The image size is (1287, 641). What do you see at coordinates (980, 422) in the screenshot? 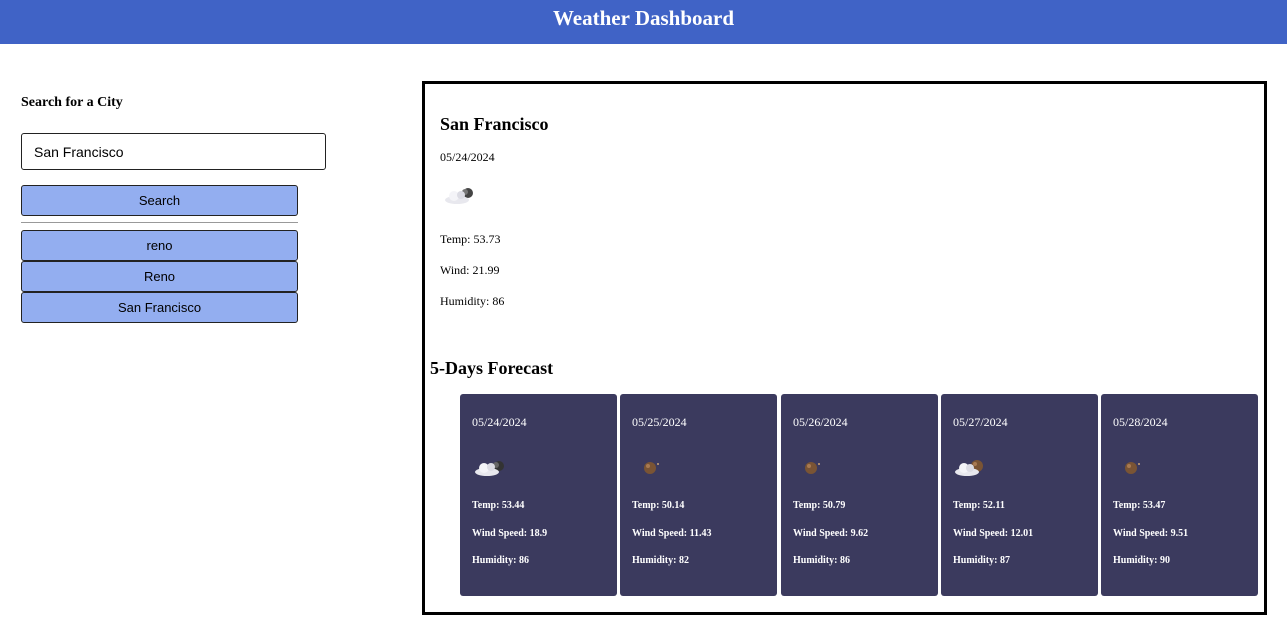
I see `forecast-date: 05/27/2024` at bounding box center [980, 422].